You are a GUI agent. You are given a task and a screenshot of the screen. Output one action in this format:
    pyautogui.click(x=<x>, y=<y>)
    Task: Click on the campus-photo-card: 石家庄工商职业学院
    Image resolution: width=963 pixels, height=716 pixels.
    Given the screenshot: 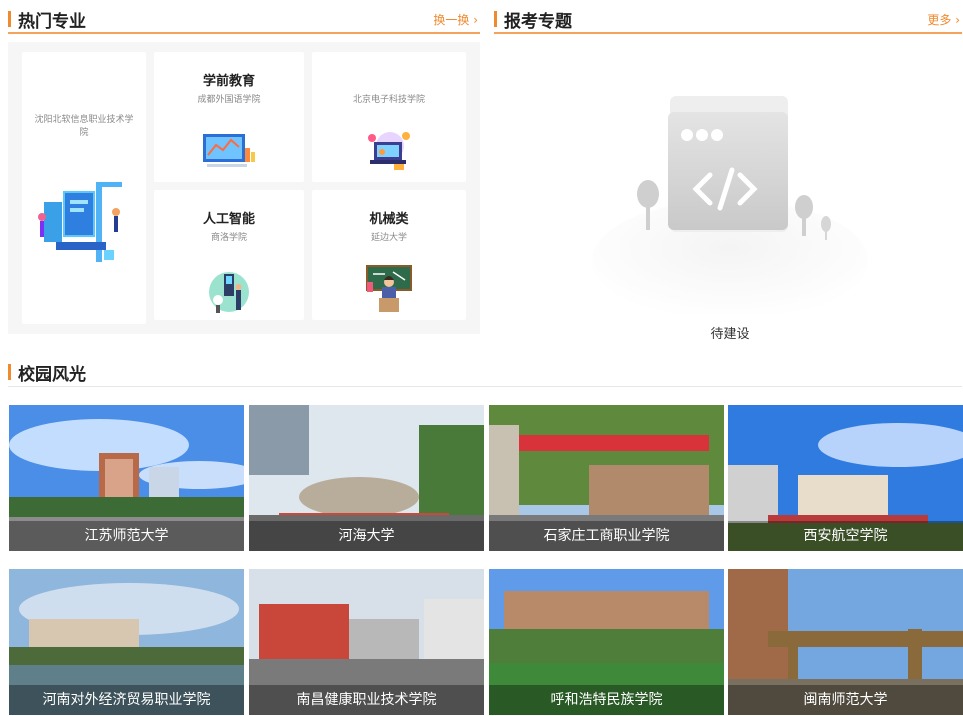 What is the action you would take?
    pyautogui.click(x=606, y=478)
    